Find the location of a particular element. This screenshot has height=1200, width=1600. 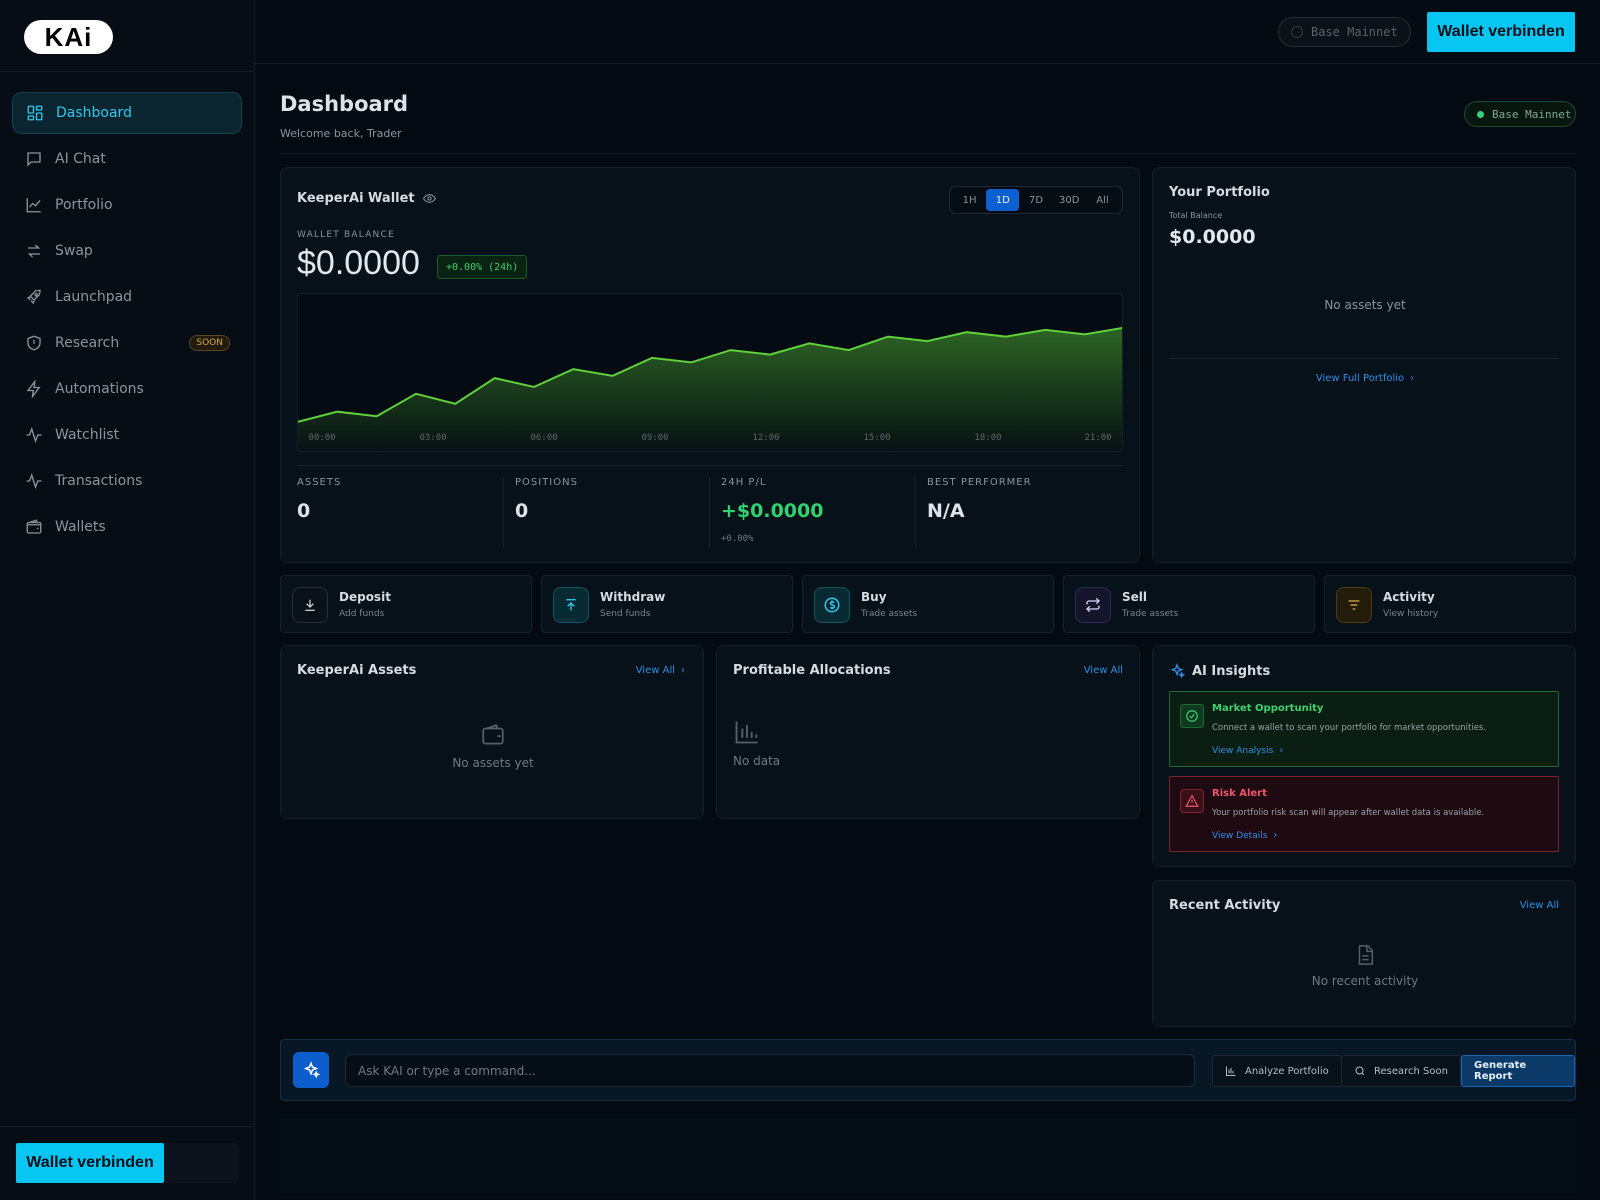

link-label: View All is located at coordinates (1103, 670).